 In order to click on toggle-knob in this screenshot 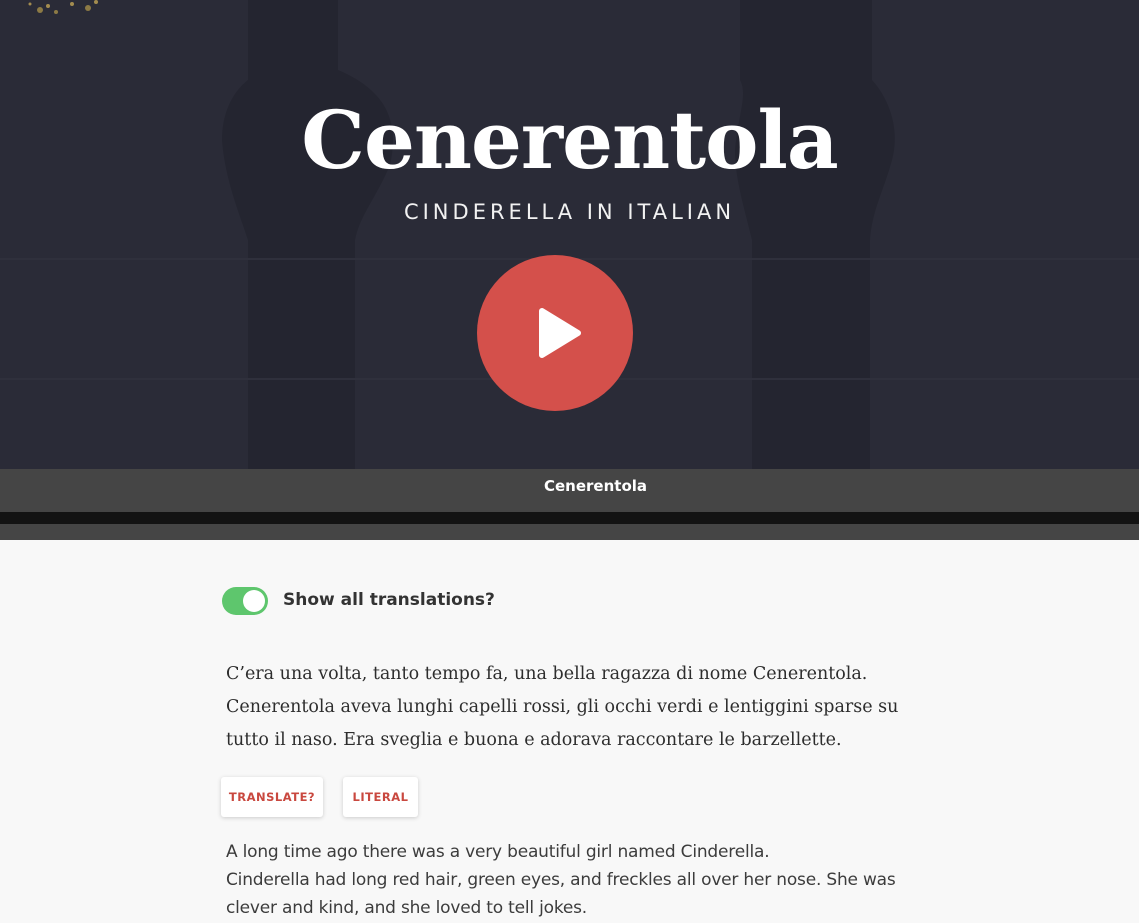, I will do `click(254, 601)`.